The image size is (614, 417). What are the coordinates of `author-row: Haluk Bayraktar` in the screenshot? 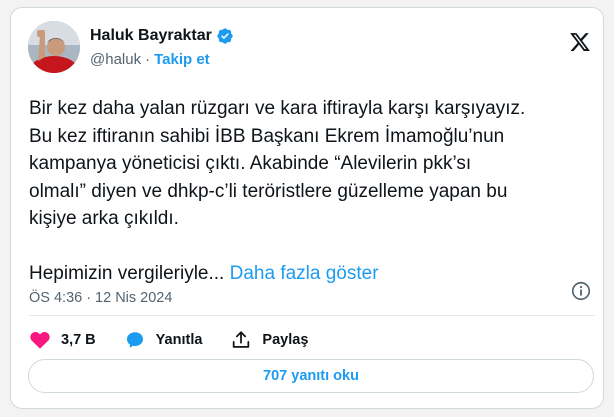 It's located at (162, 36).